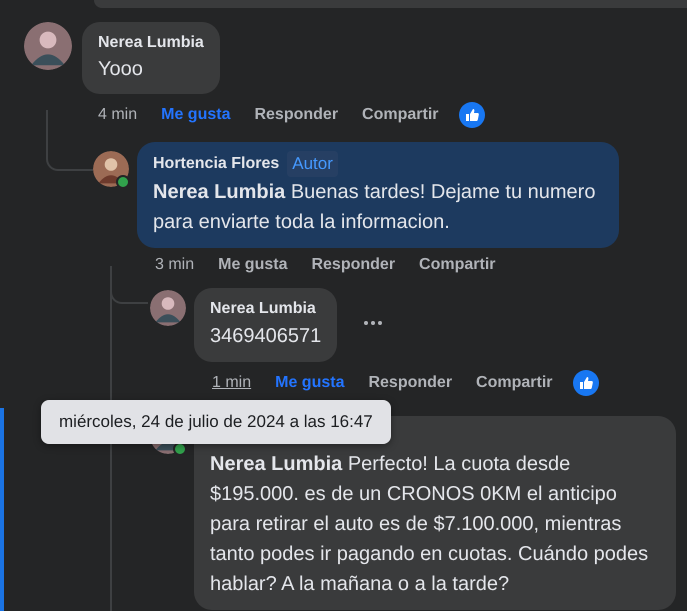 Image resolution: width=687 pixels, height=611 pixels. I want to click on timestamp-link: 4 min, so click(118, 115).